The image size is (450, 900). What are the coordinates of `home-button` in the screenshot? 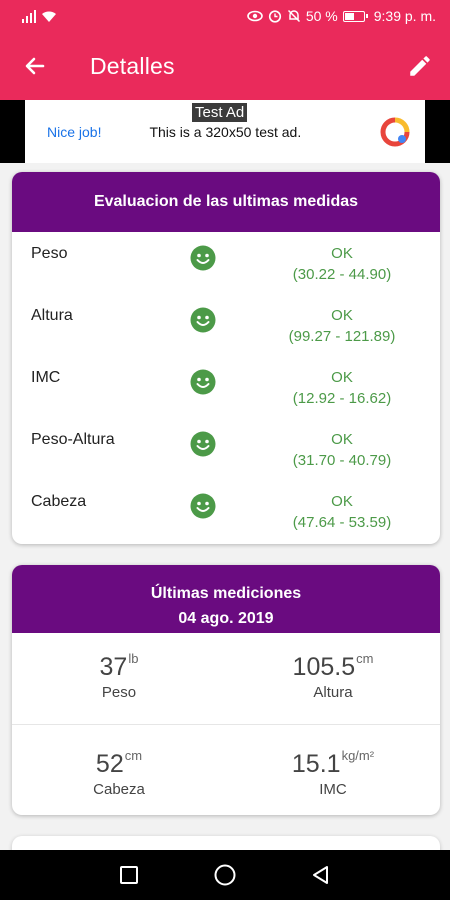 It's located at (225, 875).